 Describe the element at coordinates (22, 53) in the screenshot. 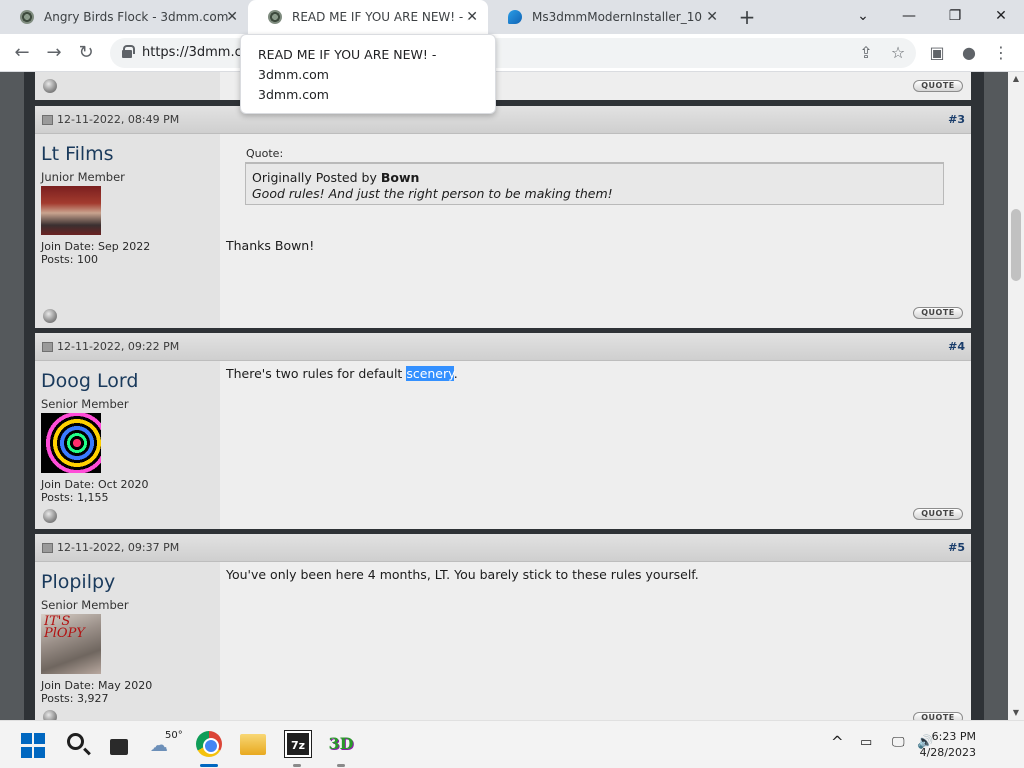

I see `back-button: ←` at that location.